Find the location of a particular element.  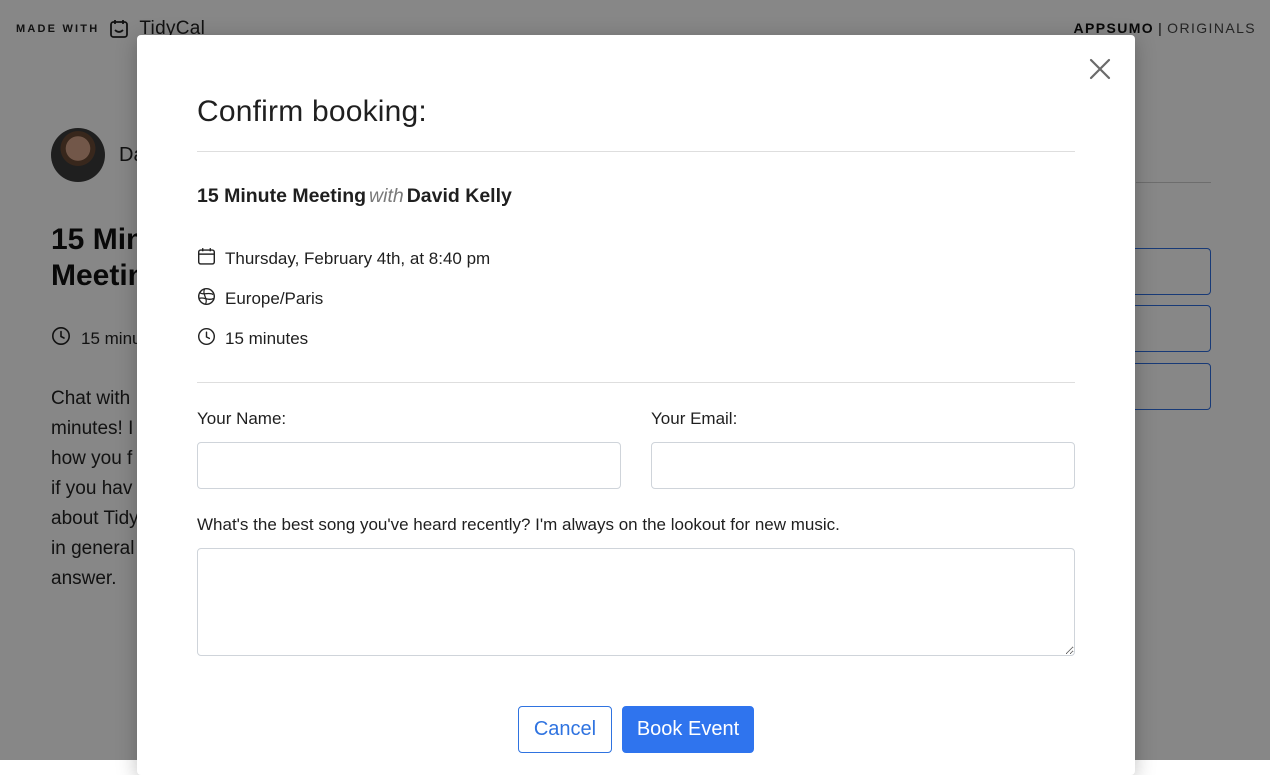

event-timezone-text: Europe/Paris is located at coordinates (274, 298).